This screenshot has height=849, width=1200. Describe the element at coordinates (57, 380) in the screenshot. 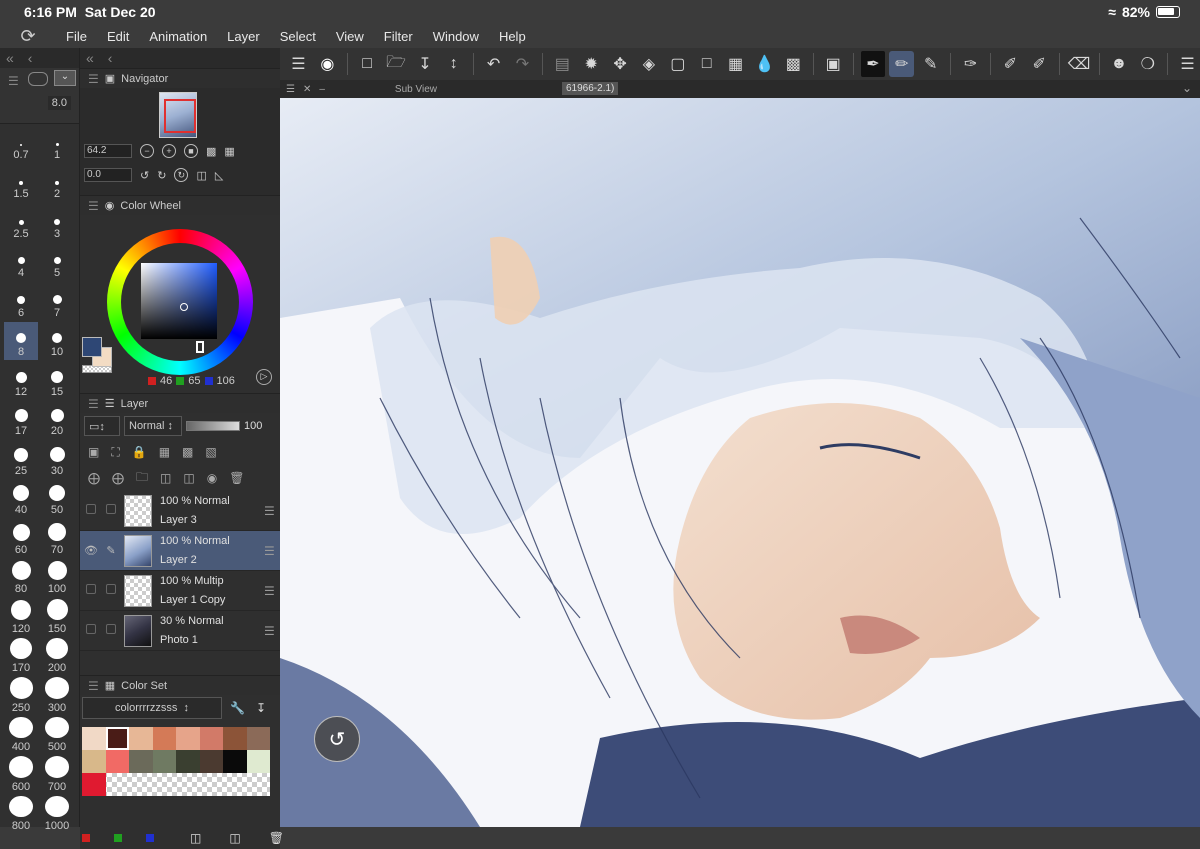

I see `brush-size-option: 15` at that location.